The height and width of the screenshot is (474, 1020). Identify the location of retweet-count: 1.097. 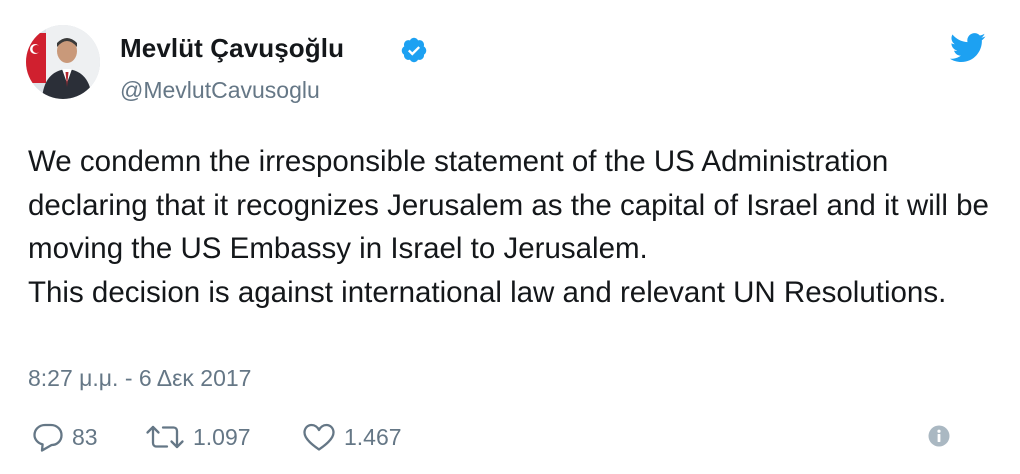
(222, 436).